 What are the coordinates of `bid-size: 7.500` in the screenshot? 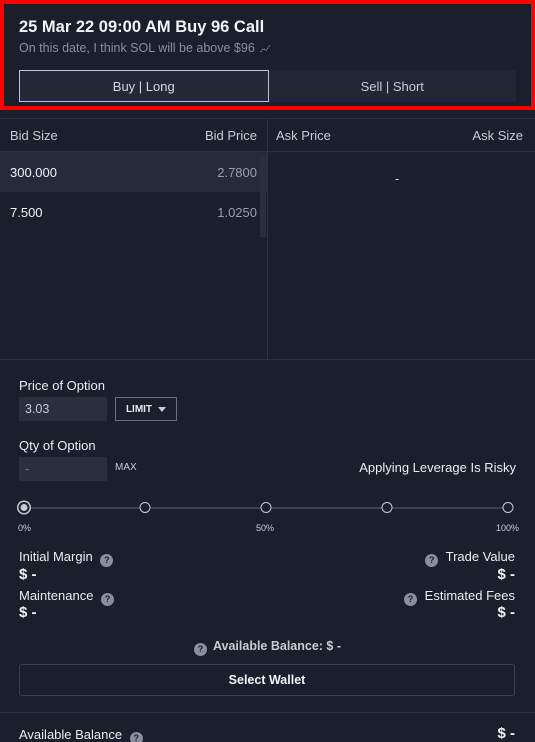 It's located at (26, 212).